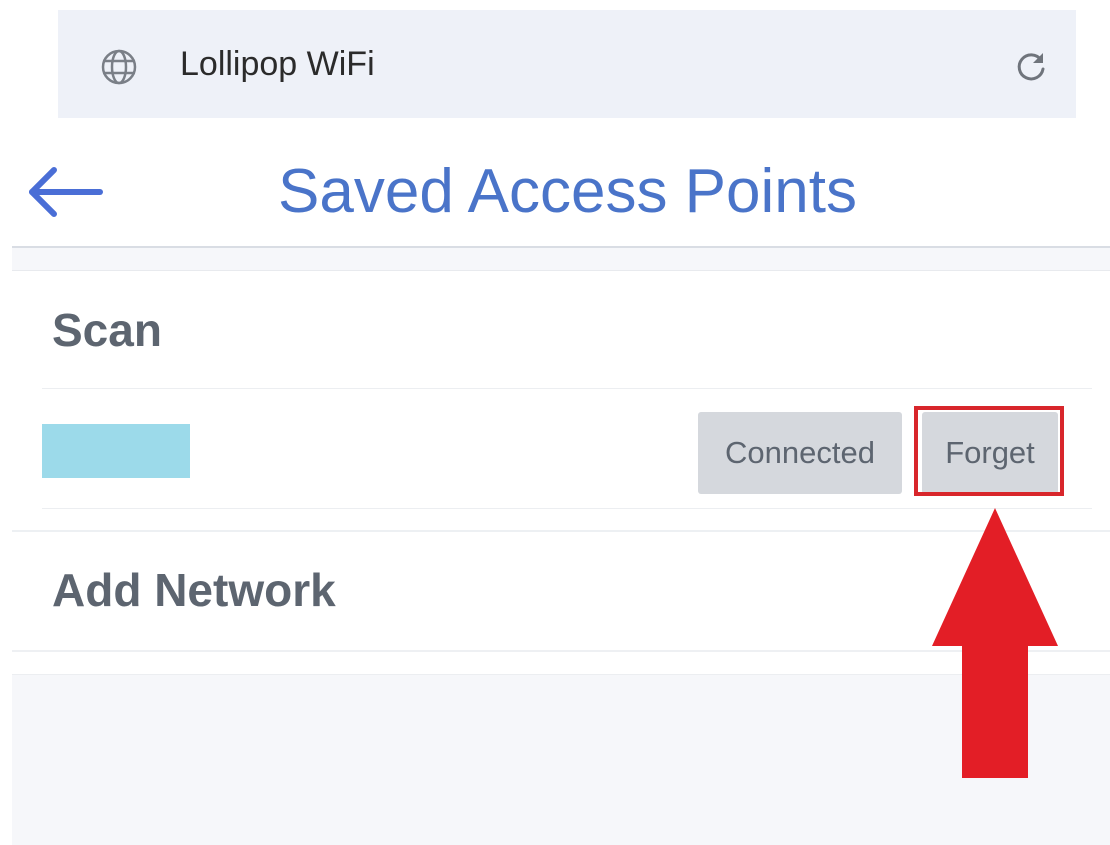 The height and width of the screenshot is (845, 1110). Describe the element at coordinates (194, 590) in the screenshot. I see `add-network-section-label: Add Network` at that location.